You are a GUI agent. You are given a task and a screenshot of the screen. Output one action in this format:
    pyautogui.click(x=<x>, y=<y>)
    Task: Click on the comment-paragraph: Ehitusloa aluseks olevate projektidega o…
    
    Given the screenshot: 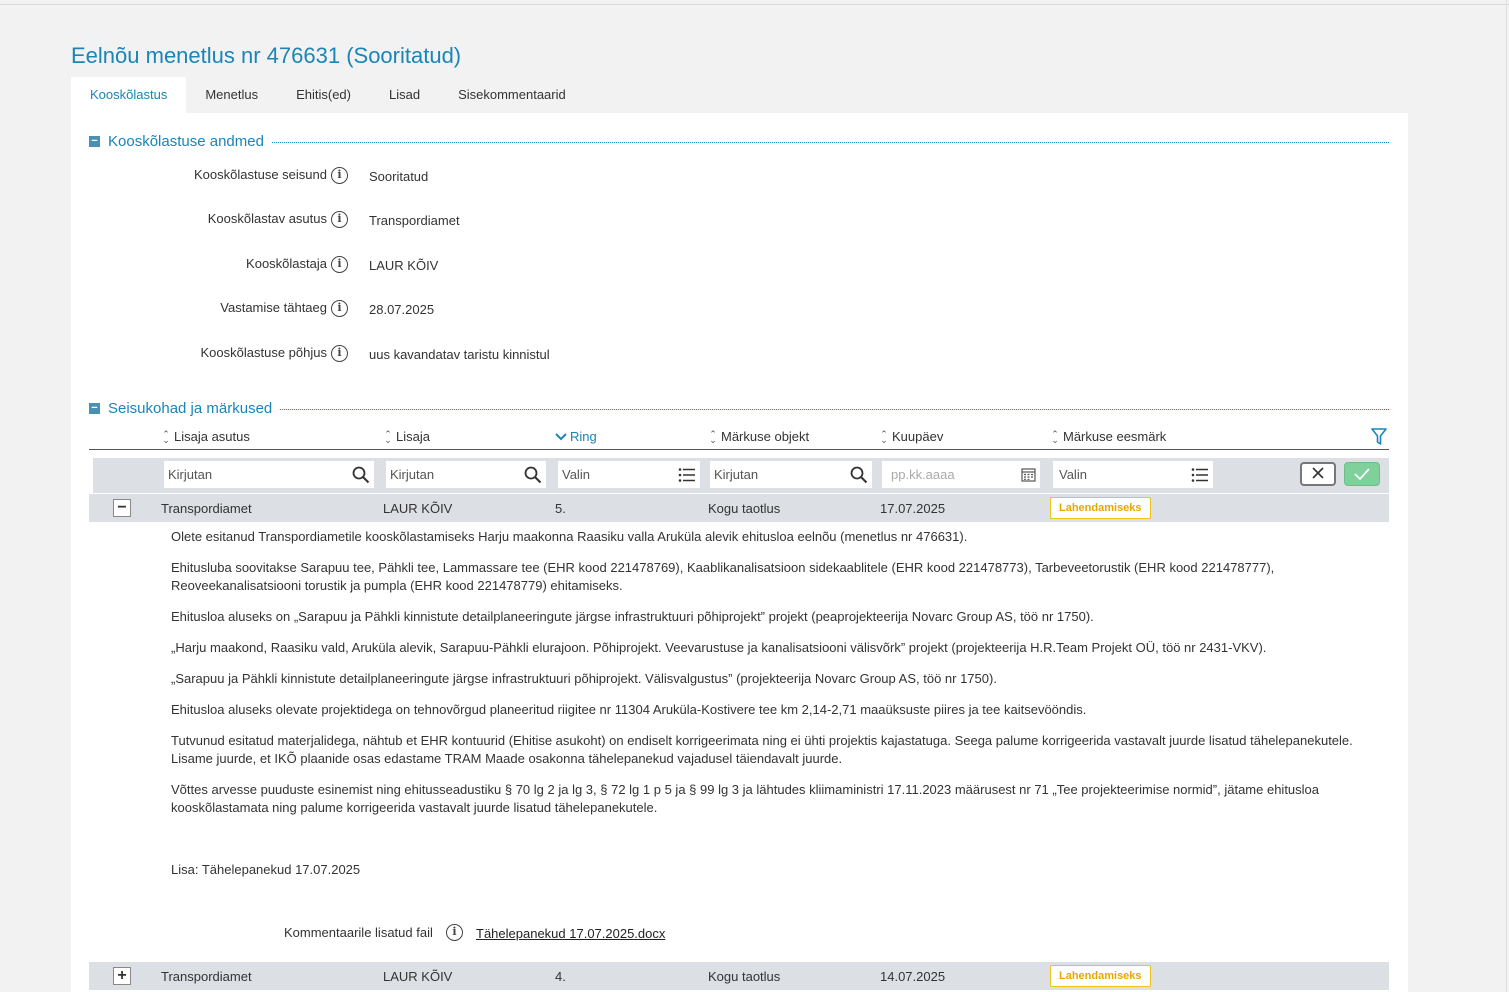 What is the action you would take?
    pyautogui.click(x=629, y=709)
    